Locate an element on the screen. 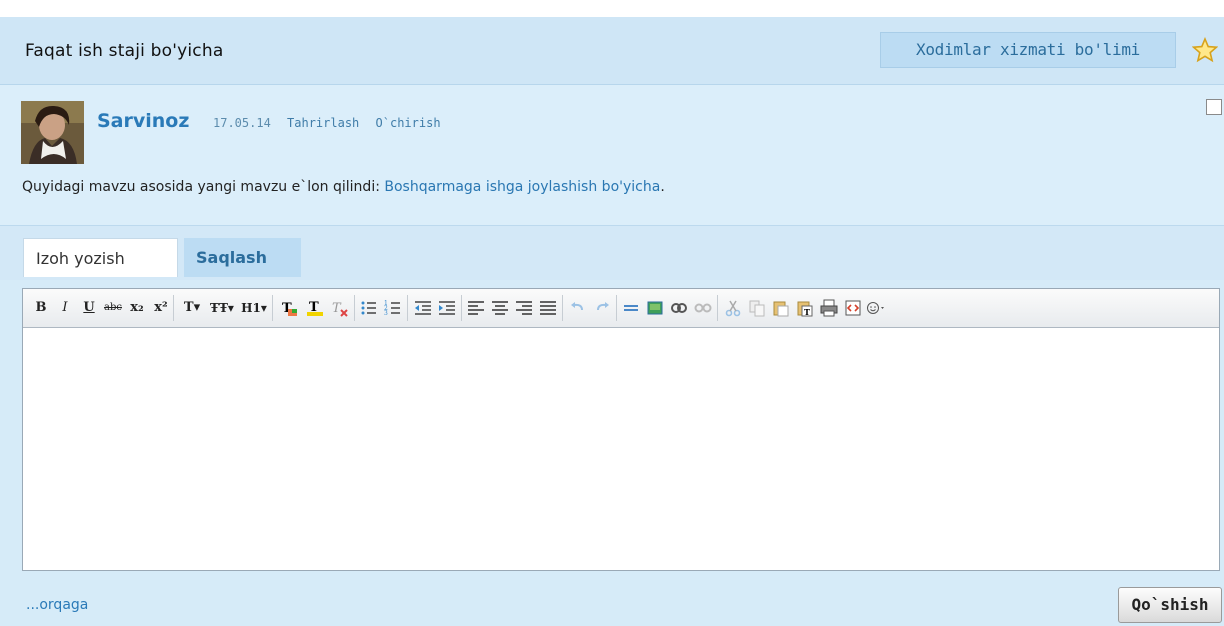 This screenshot has width=1224, height=626. outdent-icon is located at coordinates (423, 308).